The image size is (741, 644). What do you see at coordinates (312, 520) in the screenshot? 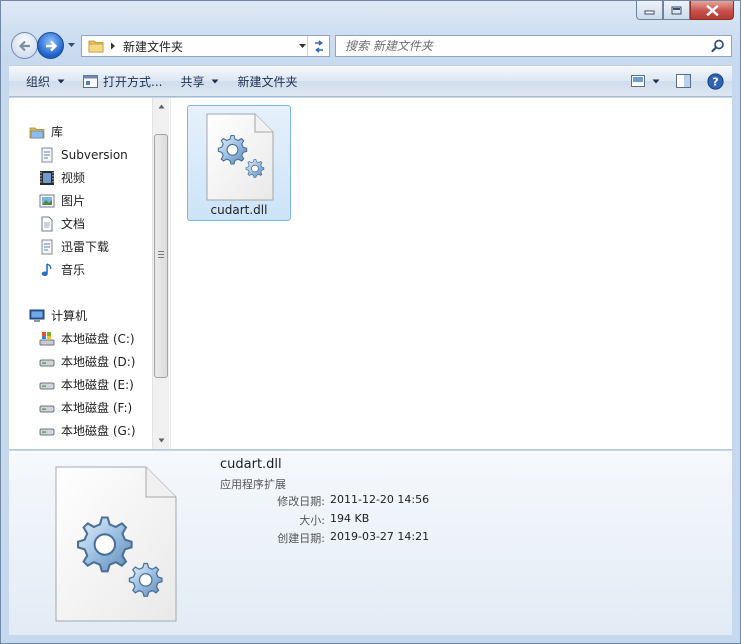
I see `size-label: 大小:` at bounding box center [312, 520].